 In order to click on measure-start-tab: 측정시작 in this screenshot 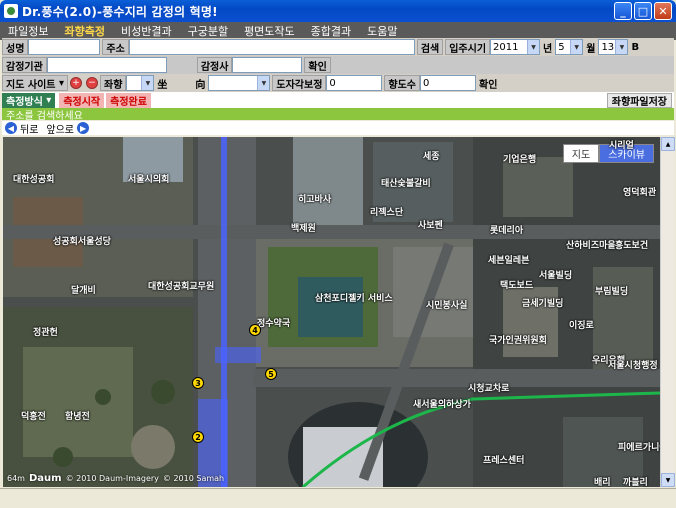, I will do `click(82, 100)`.